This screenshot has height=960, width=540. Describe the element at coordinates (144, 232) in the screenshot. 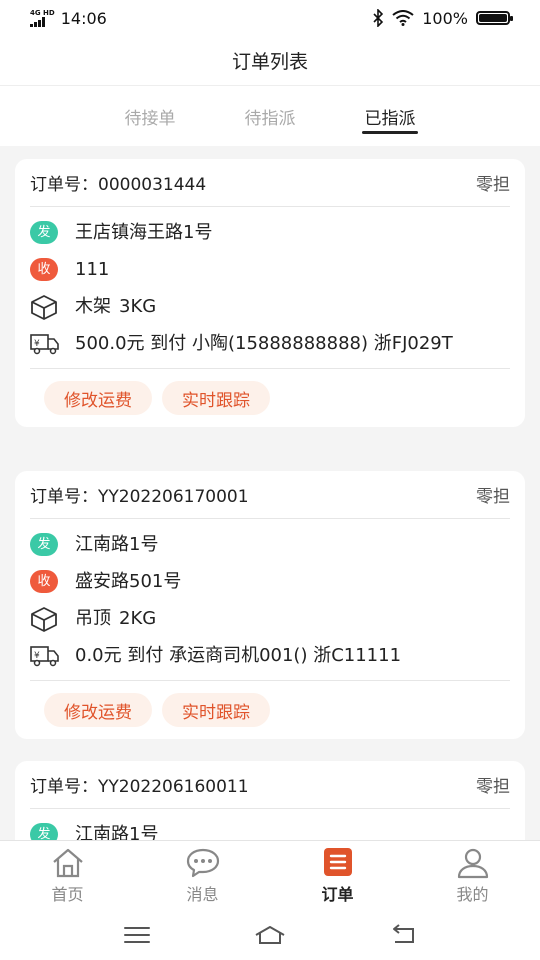

I see `sender-address: 王店镇海王路1号` at that location.